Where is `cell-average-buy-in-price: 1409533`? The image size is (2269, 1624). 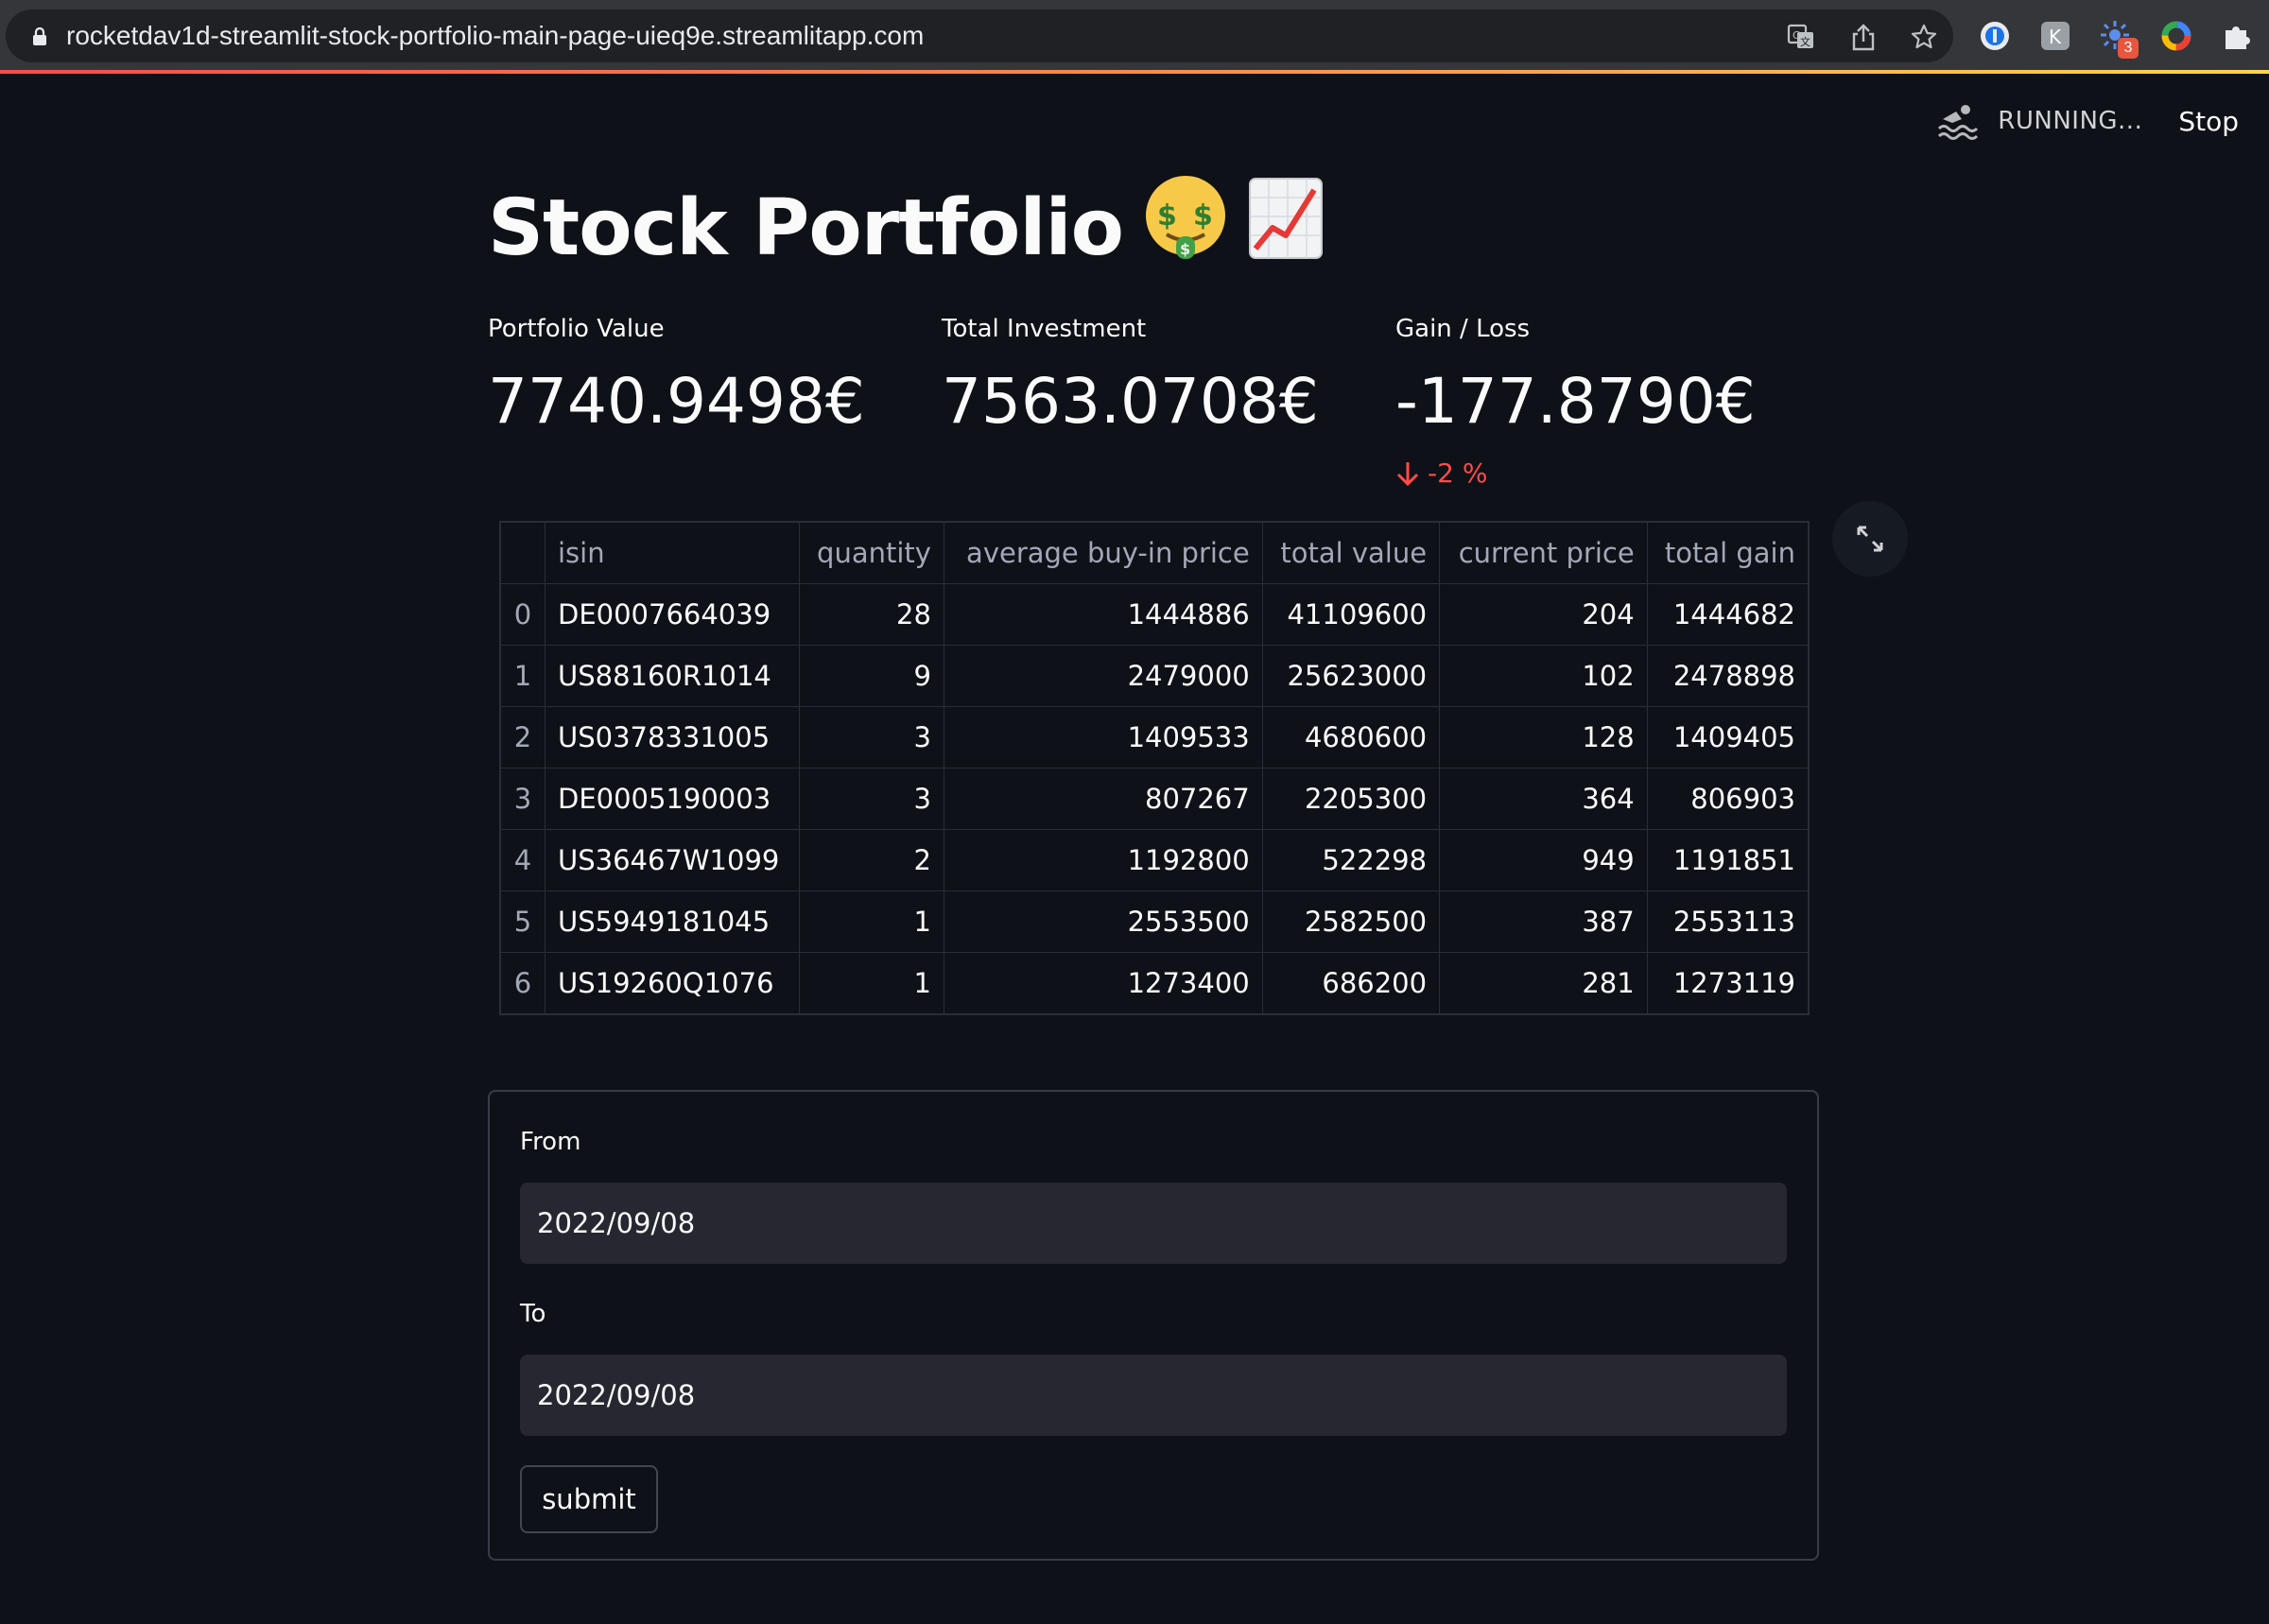 cell-average-buy-in-price: 1409533 is located at coordinates (1103, 737).